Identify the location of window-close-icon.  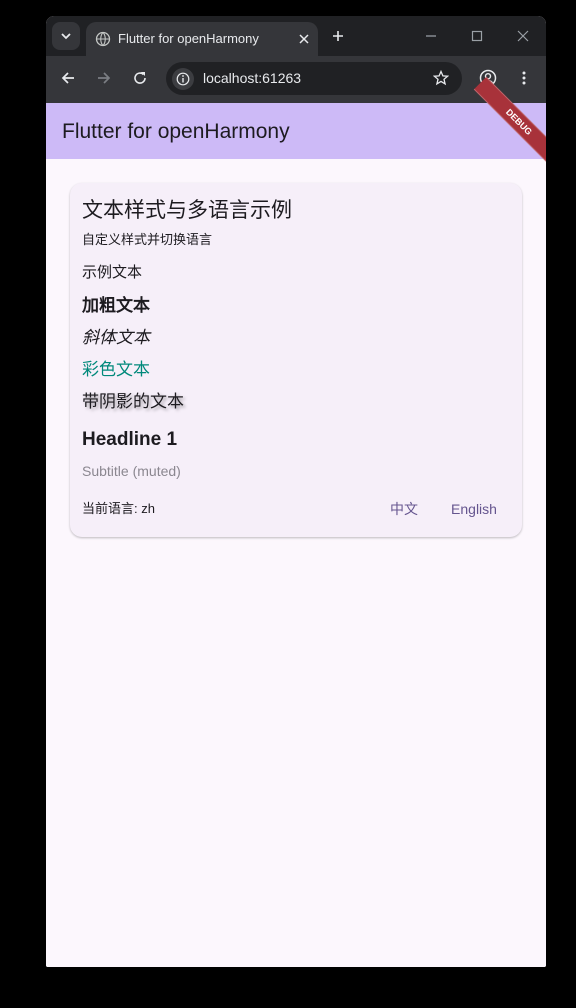
(523, 36).